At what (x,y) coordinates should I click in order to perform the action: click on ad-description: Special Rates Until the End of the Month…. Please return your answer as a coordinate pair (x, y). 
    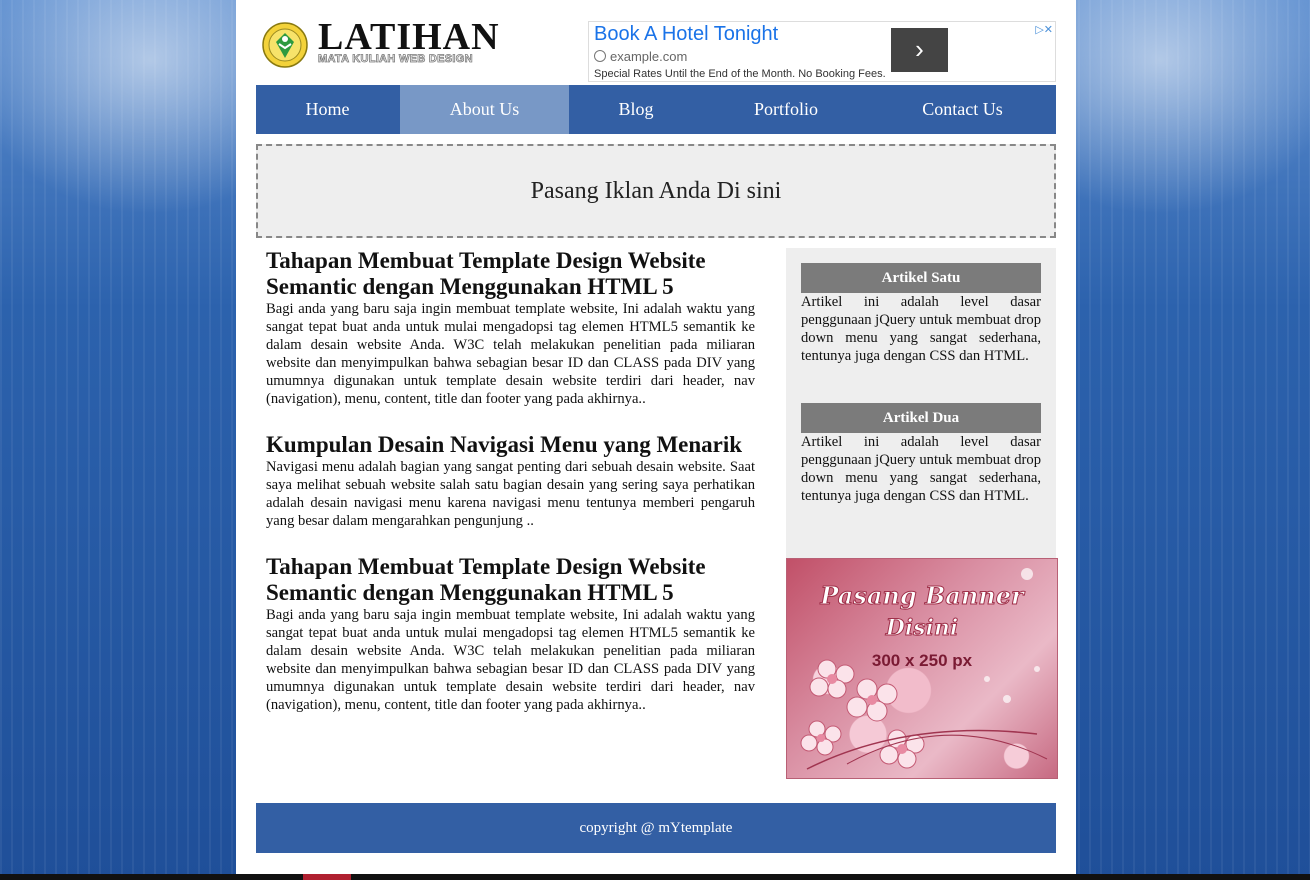
    Looking at the image, I should click on (740, 74).